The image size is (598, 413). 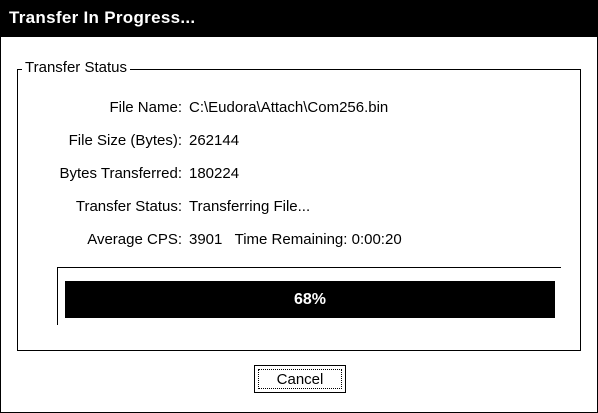 What do you see at coordinates (214, 173) in the screenshot?
I see `bytes-transferred-value: 180224` at bounding box center [214, 173].